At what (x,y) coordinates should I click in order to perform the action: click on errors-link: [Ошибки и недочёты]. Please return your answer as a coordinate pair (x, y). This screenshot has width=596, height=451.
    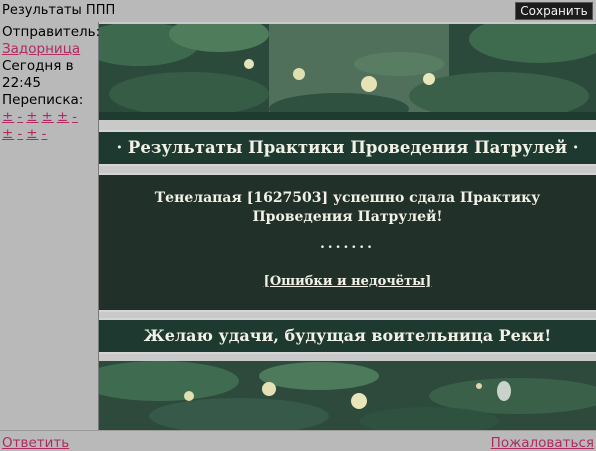
    Looking at the image, I should click on (348, 281).